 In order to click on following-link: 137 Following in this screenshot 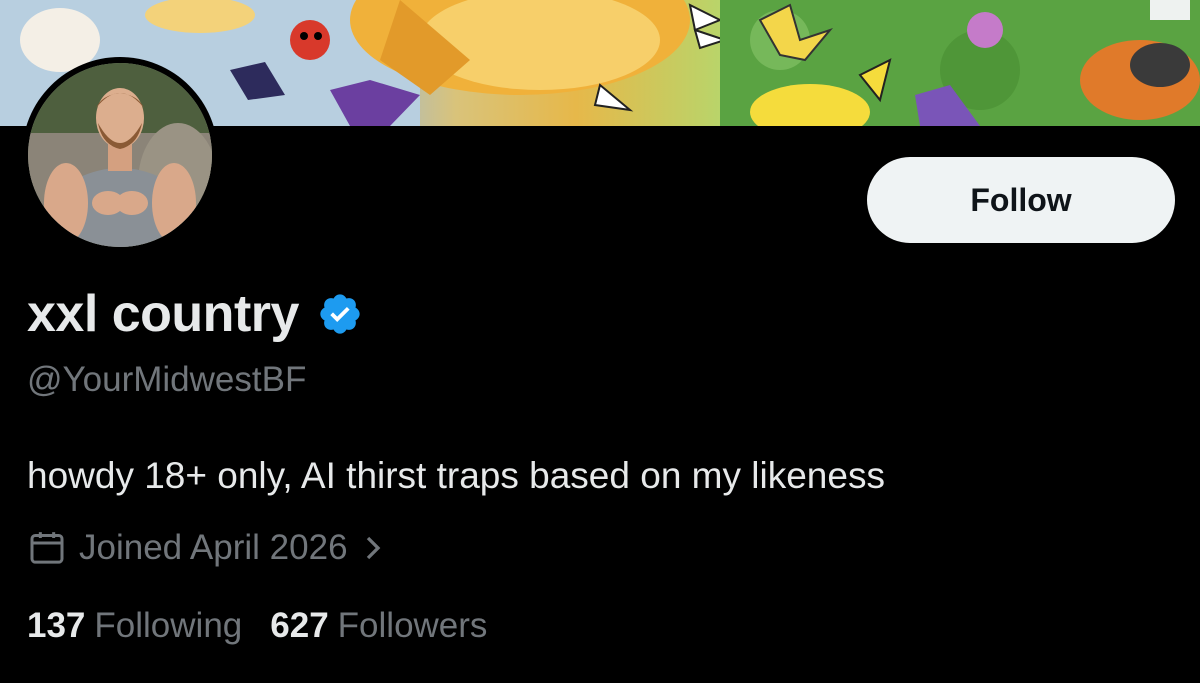, I will do `click(134, 626)`.